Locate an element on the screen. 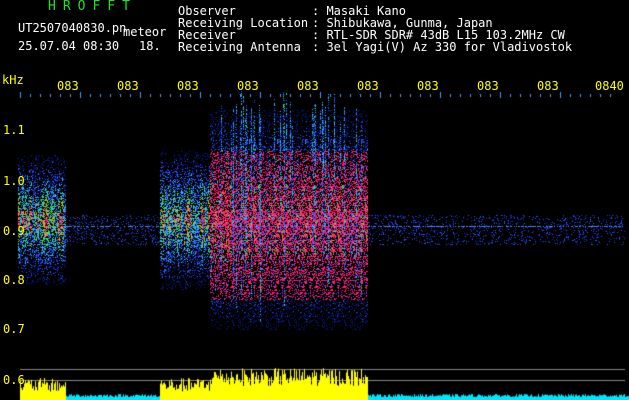 The width and height of the screenshot is (629, 400). antenna-label: Receiving Antenna is located at coordinates (239, 47).